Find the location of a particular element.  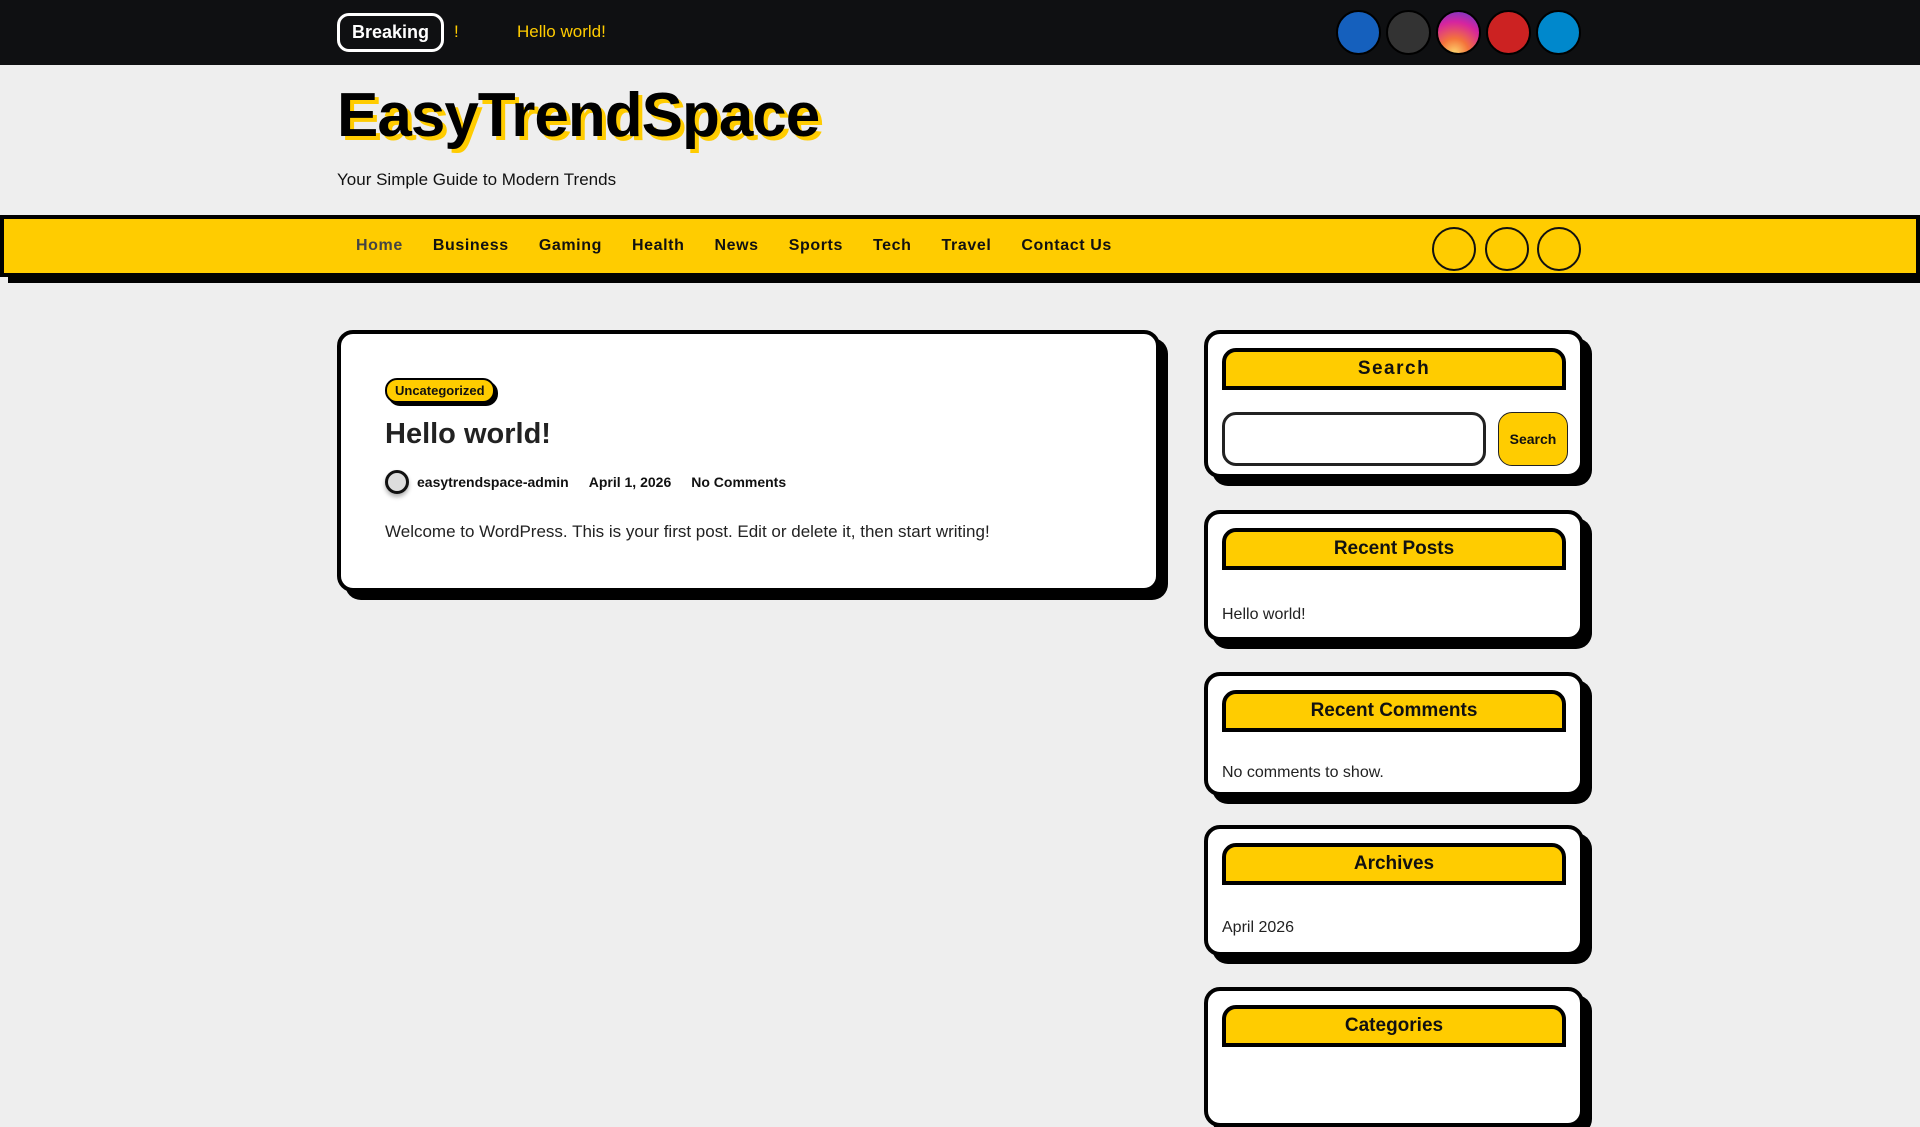

nav-sports: Sports is located at coordinates (816, 246).